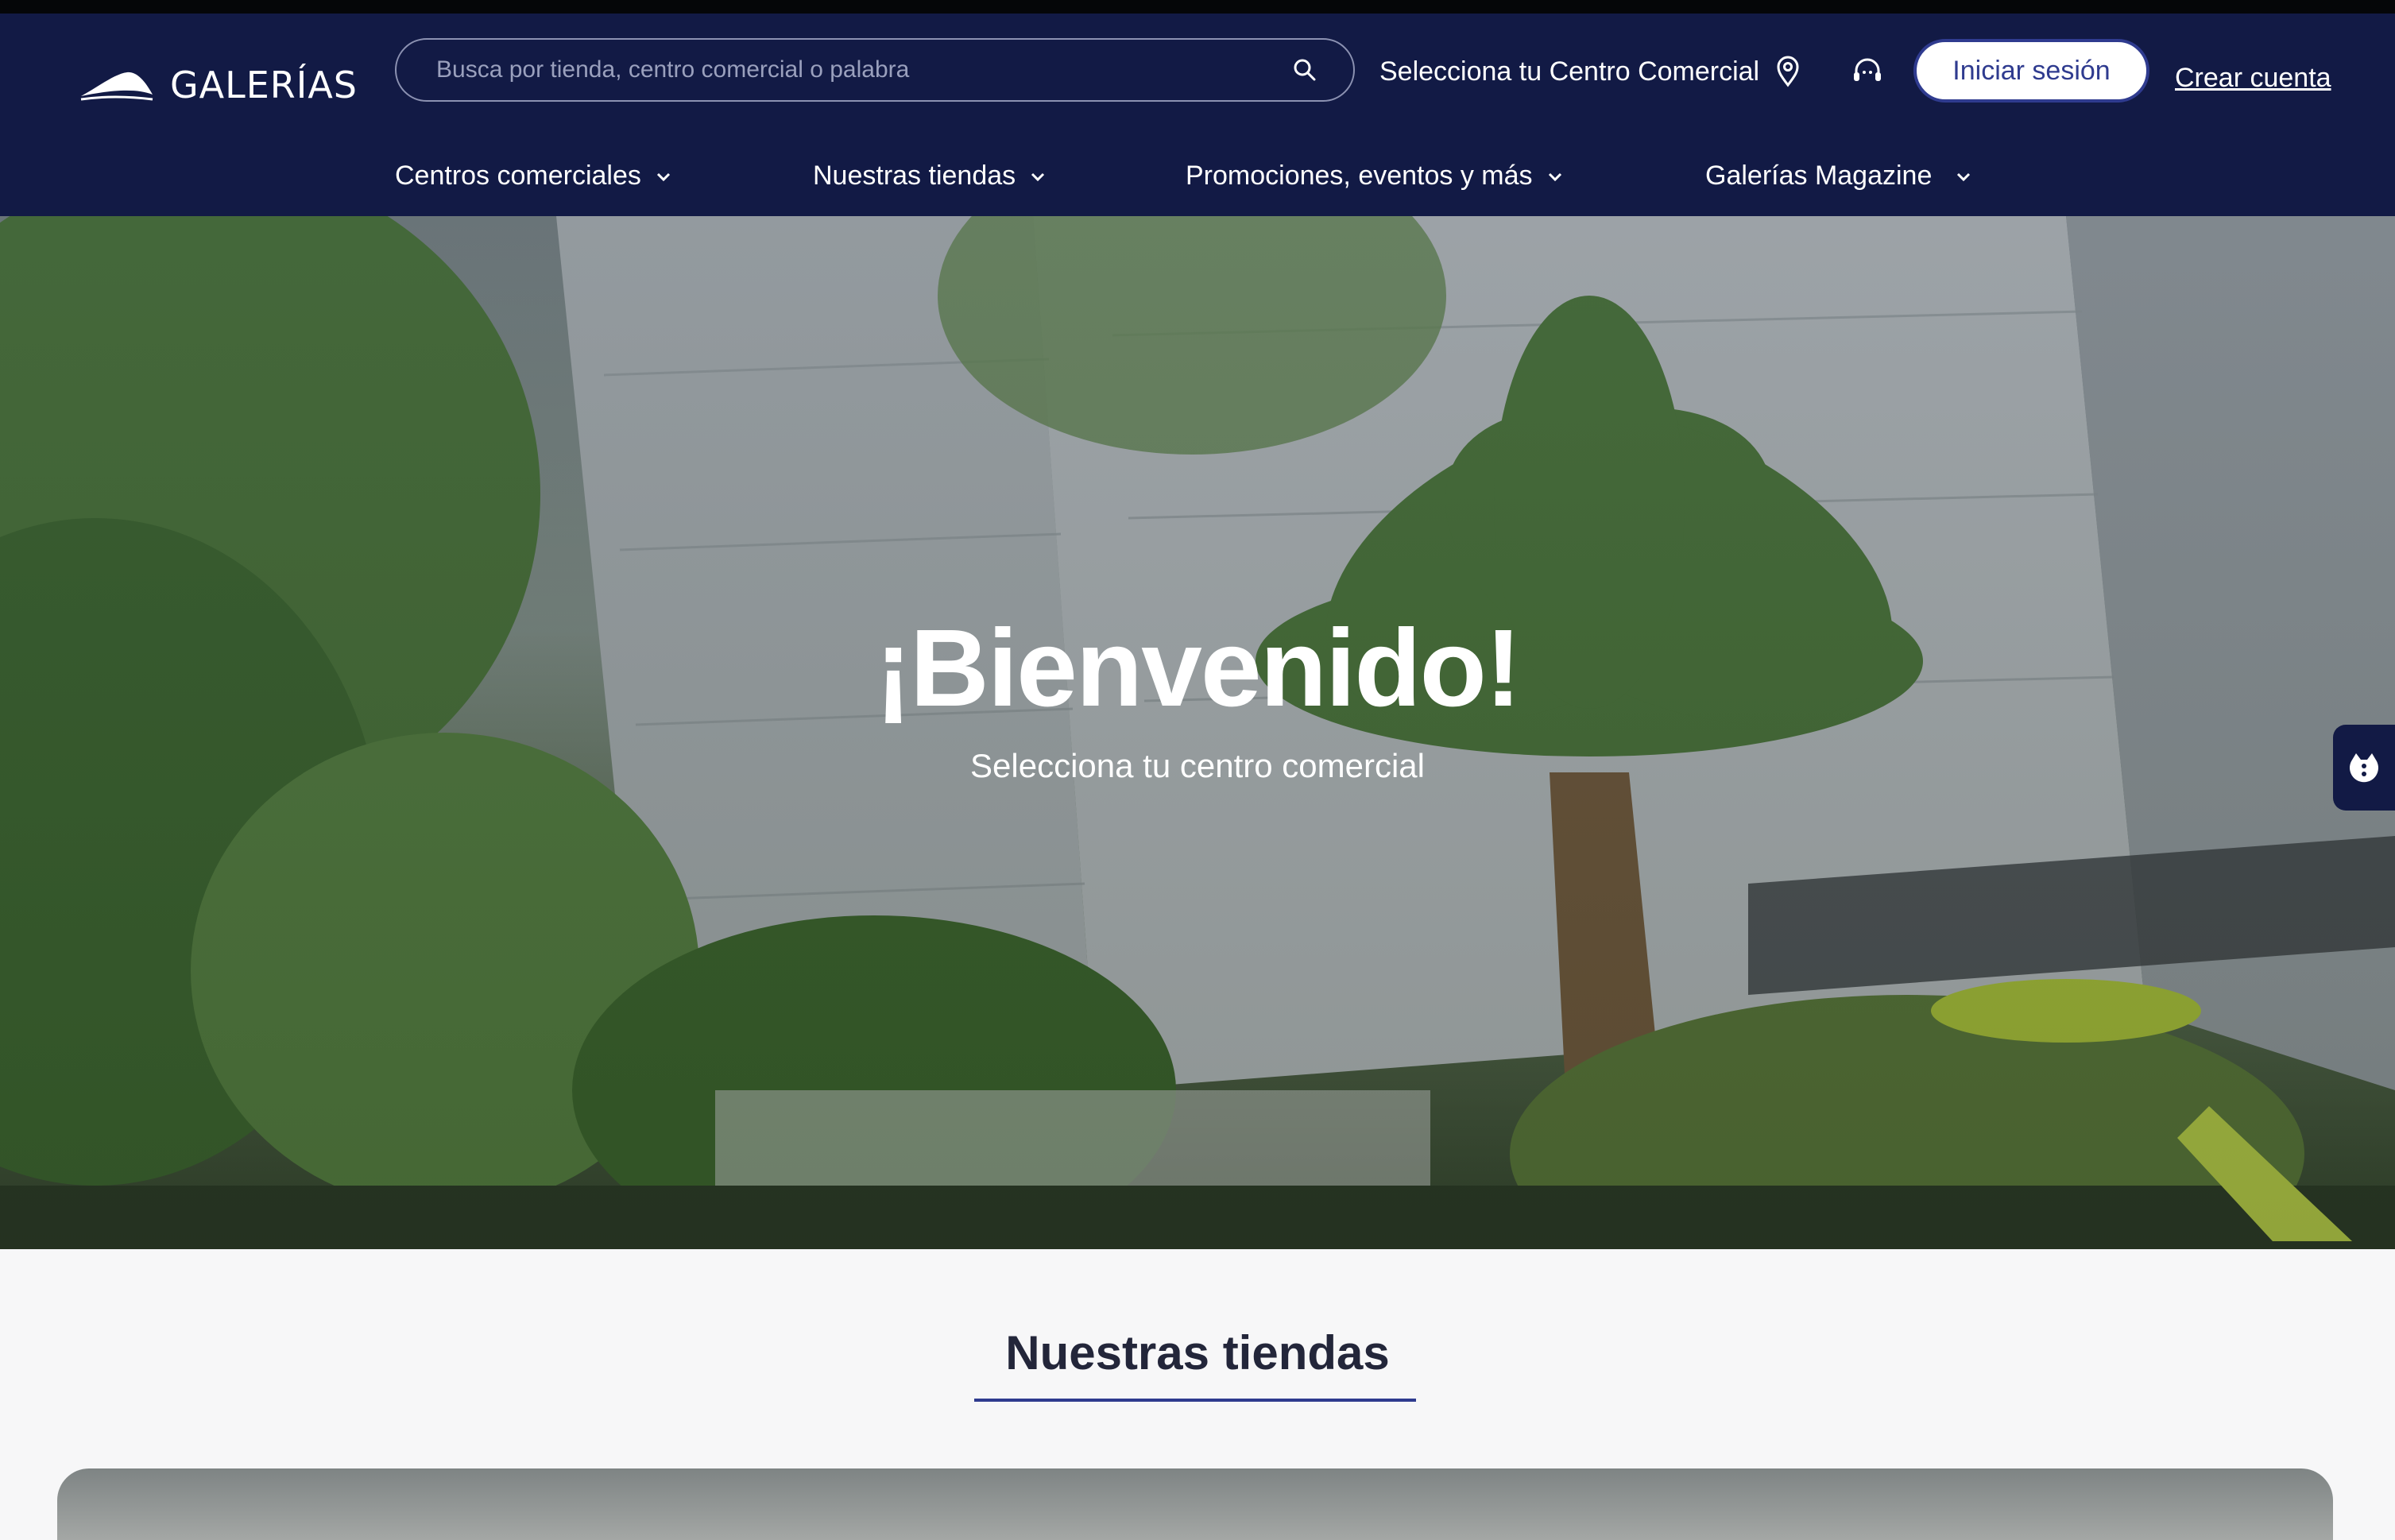  Describe the element at coordinates (914, 176) in the screenshot. I see `nav-item-label: Nuestras tiendas` at that location.